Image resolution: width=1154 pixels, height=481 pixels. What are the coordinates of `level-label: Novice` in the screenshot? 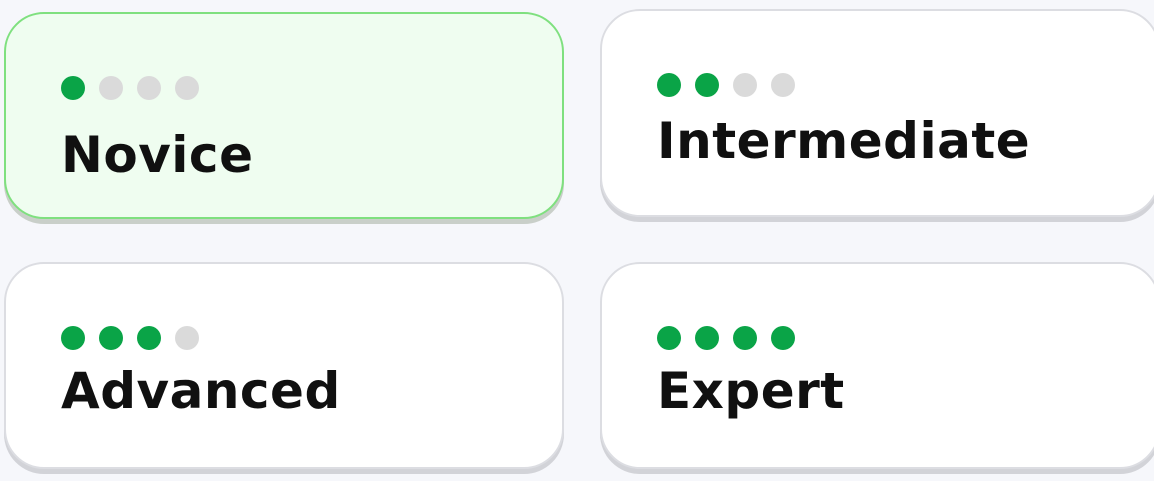 It's located at (157, 155).